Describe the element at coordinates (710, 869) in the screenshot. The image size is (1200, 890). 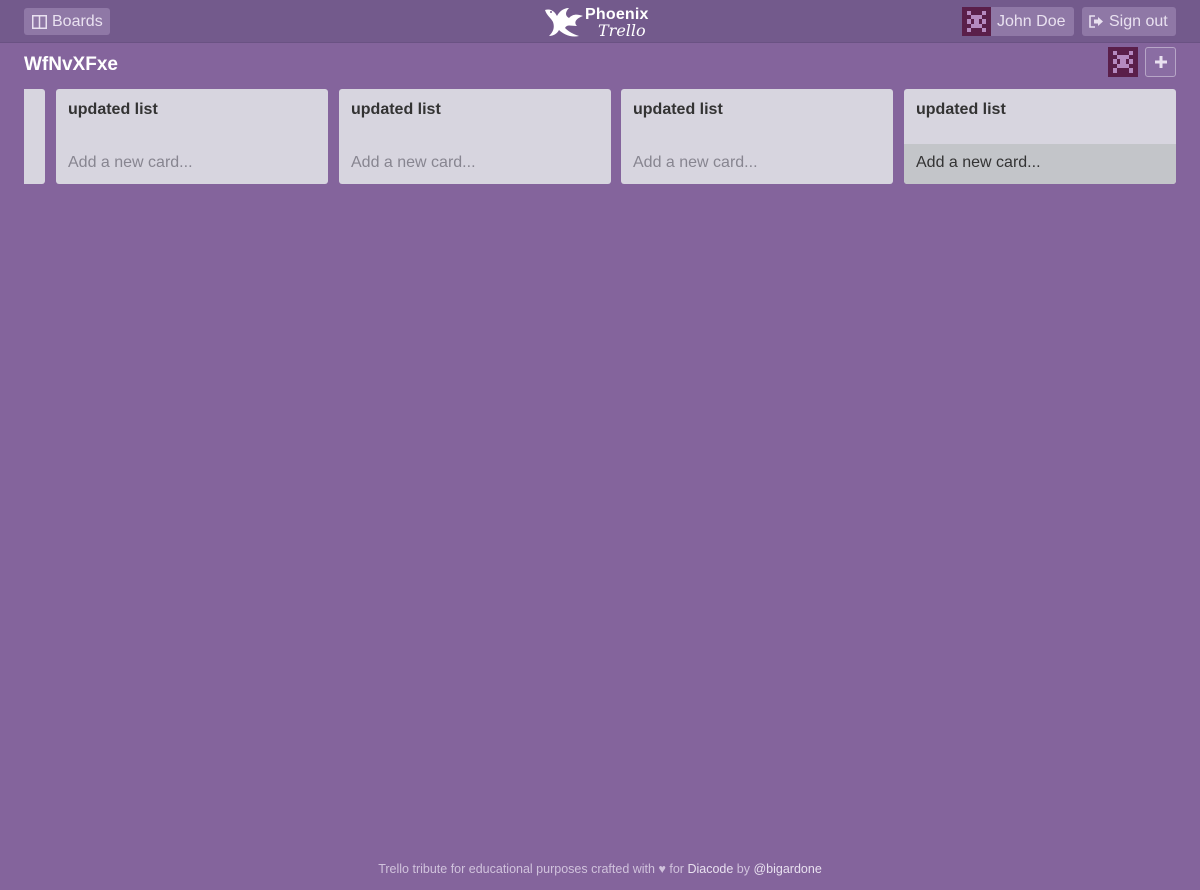
I see `diacode-link: Diacode` at that location.